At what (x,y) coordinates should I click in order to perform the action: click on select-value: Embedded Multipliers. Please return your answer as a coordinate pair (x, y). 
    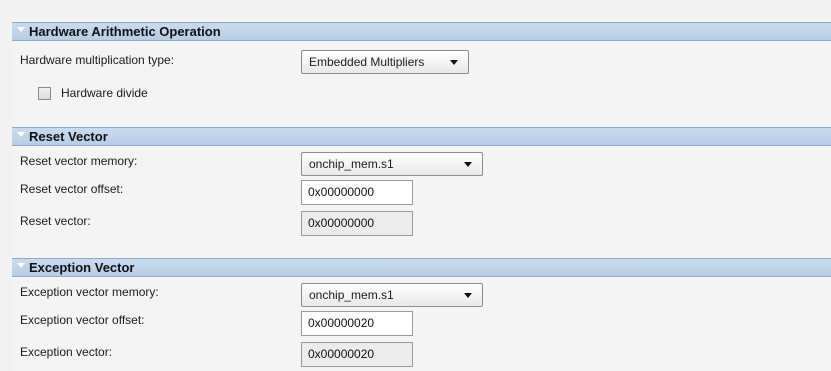
    Looking at the image, I should click on (367, 62).